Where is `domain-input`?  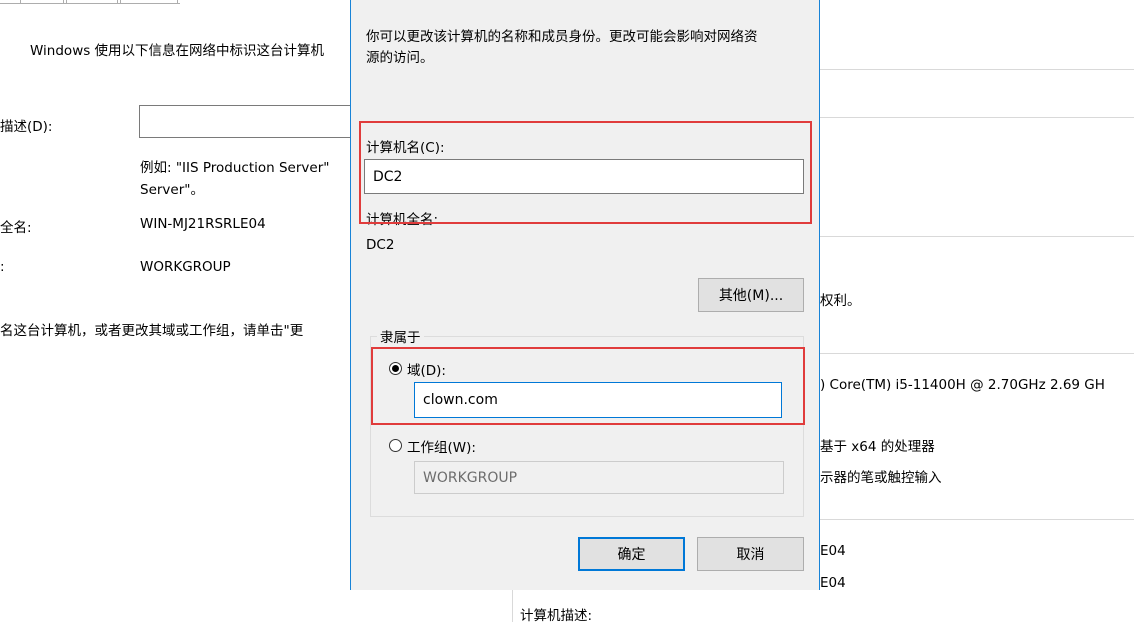 domain-input is located at coordinates (598, 400).